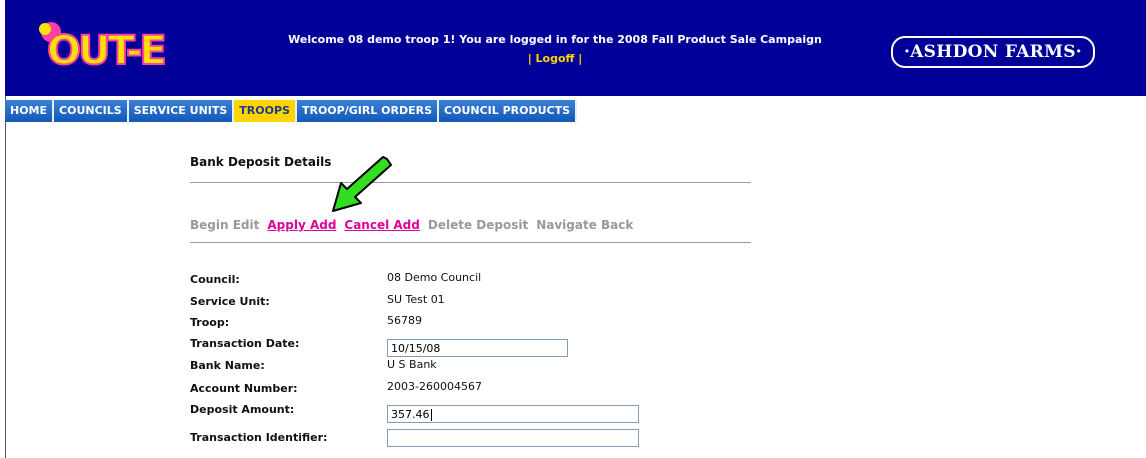 The height and width of the screenshot is (458, 1146). What do you see at coordinates (244, 388) in the screenshot?
I see `account-number-label: Account Number:` at bounding box center [244, 388].